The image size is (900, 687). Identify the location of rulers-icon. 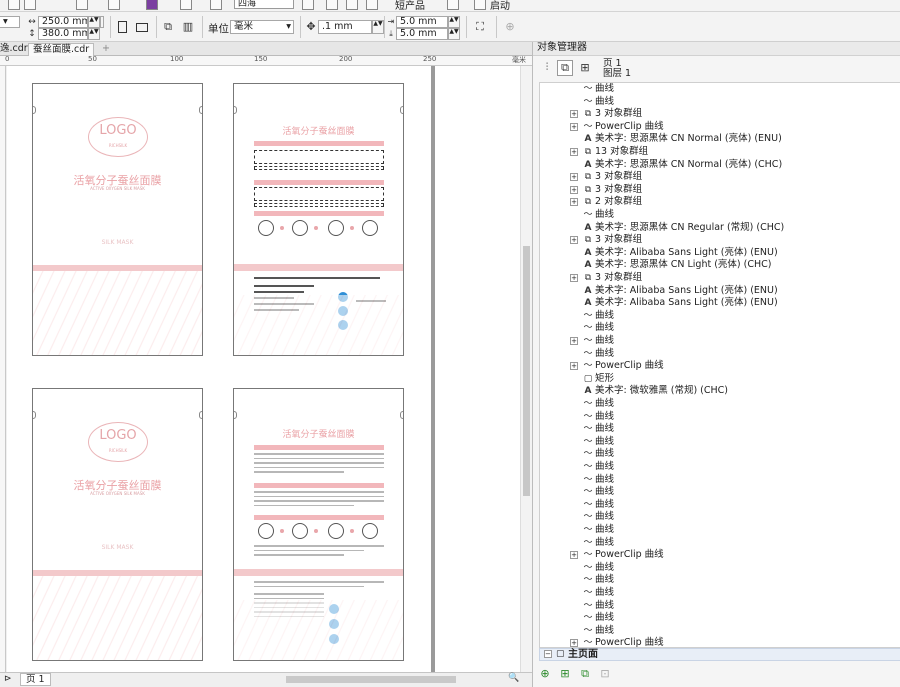
(332, 5).